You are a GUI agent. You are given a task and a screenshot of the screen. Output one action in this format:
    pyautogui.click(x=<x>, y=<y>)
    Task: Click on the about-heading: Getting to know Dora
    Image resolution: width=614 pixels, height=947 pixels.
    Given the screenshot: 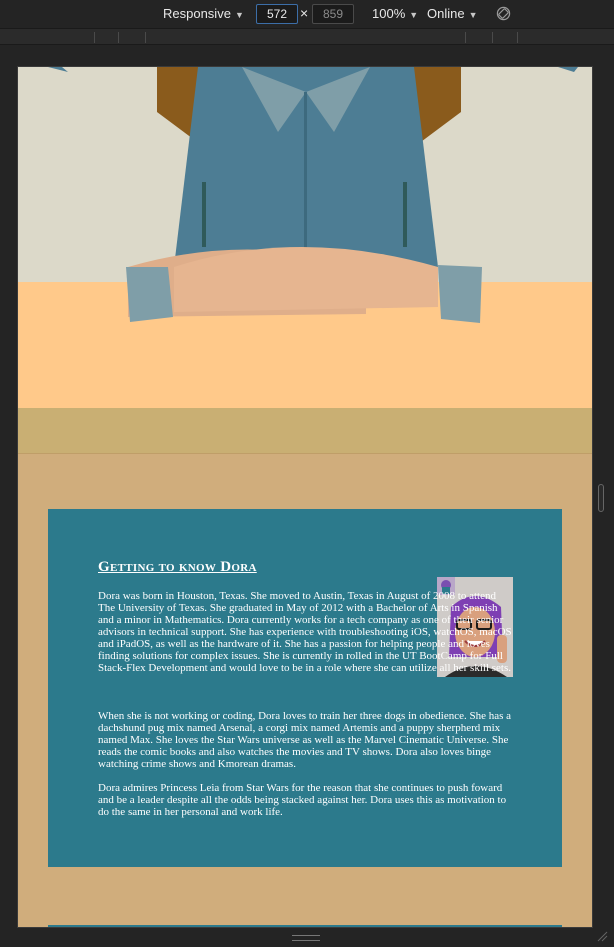 What is the action you would take?
    pyautogui.click(x=177, y=567)
    